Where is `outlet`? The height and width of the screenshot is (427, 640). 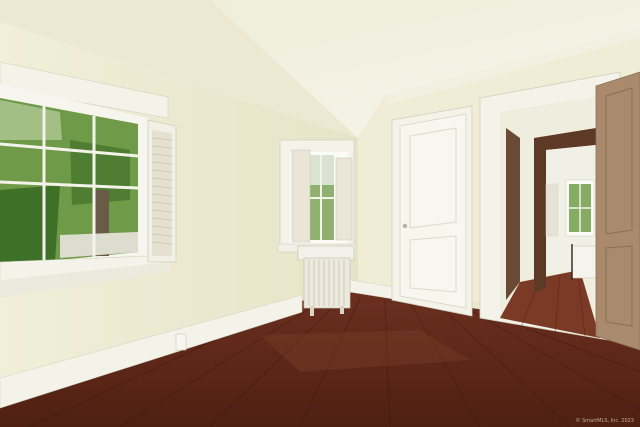 outlet is located at coordinates (181, 342).